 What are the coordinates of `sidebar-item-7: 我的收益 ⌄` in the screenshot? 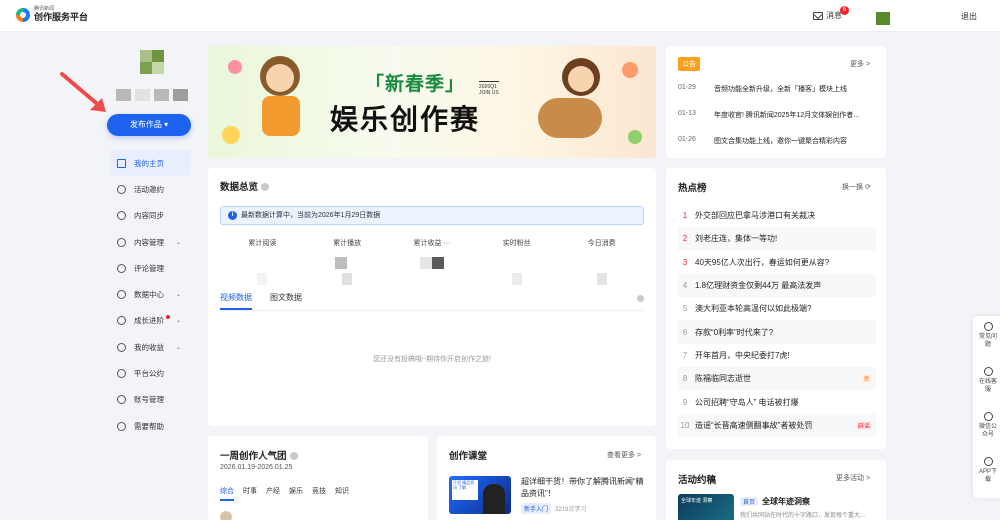 It's located at (150, 347).